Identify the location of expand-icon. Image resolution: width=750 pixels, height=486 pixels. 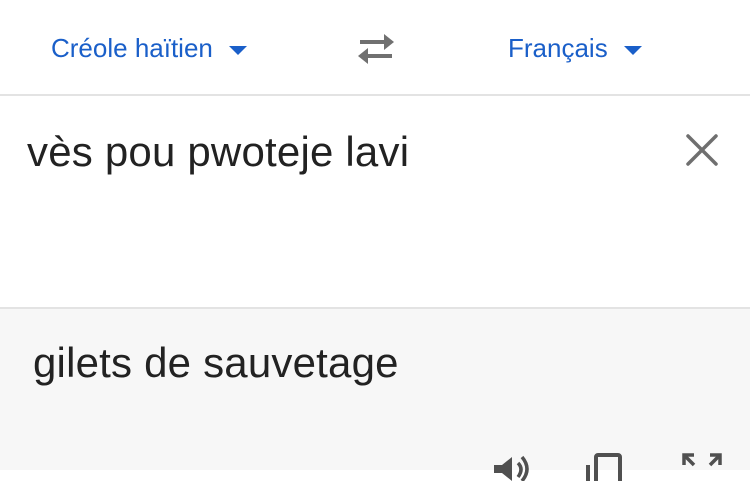
(702, 460).